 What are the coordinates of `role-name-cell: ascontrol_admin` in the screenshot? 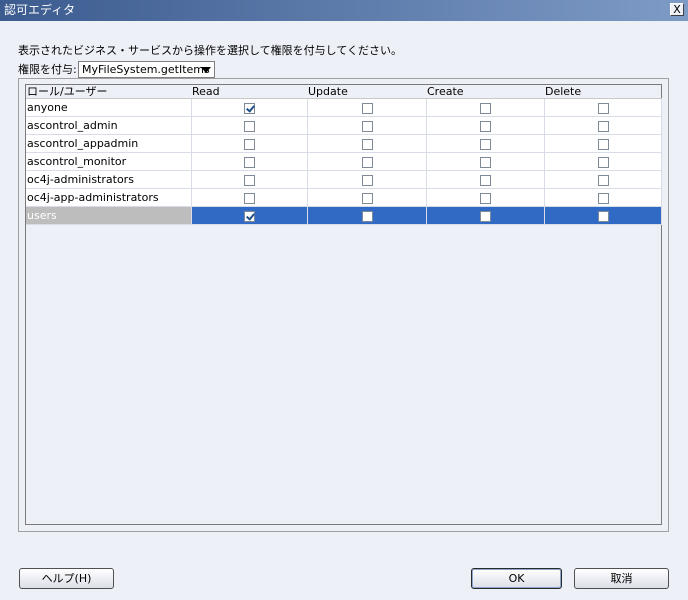 It's located at (109, 125).